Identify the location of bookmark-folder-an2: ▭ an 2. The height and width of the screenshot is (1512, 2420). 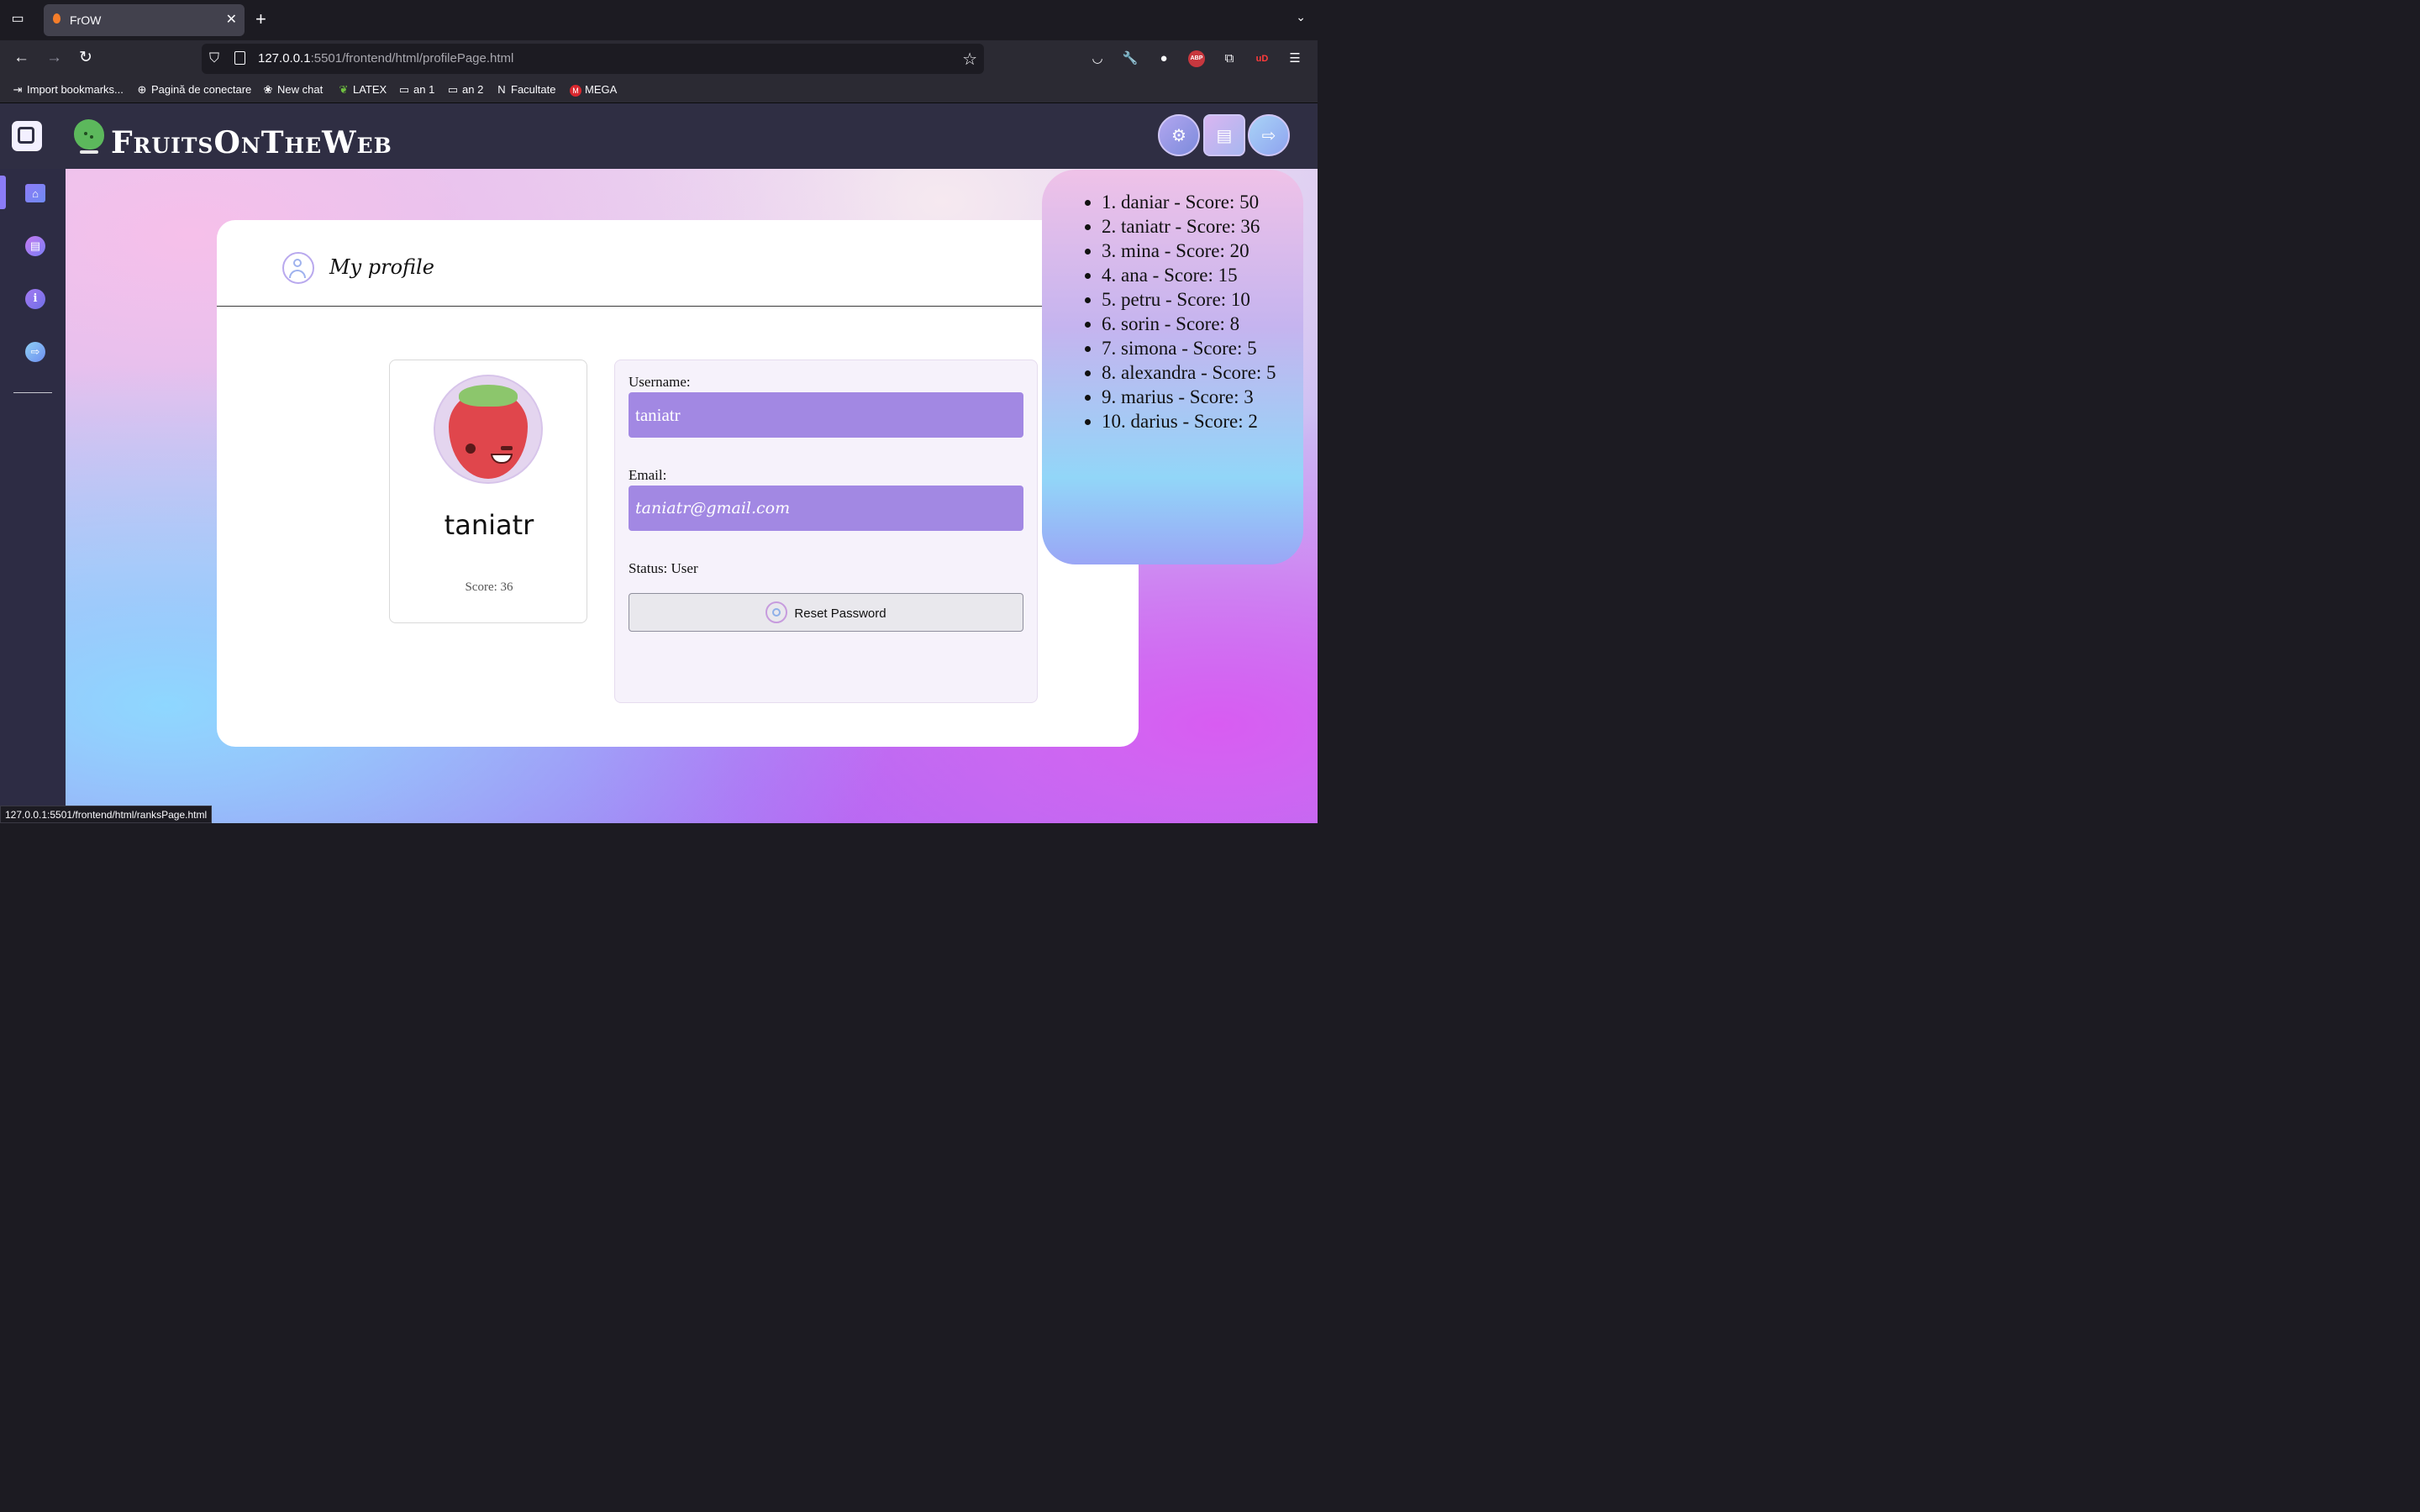
(465, 90).